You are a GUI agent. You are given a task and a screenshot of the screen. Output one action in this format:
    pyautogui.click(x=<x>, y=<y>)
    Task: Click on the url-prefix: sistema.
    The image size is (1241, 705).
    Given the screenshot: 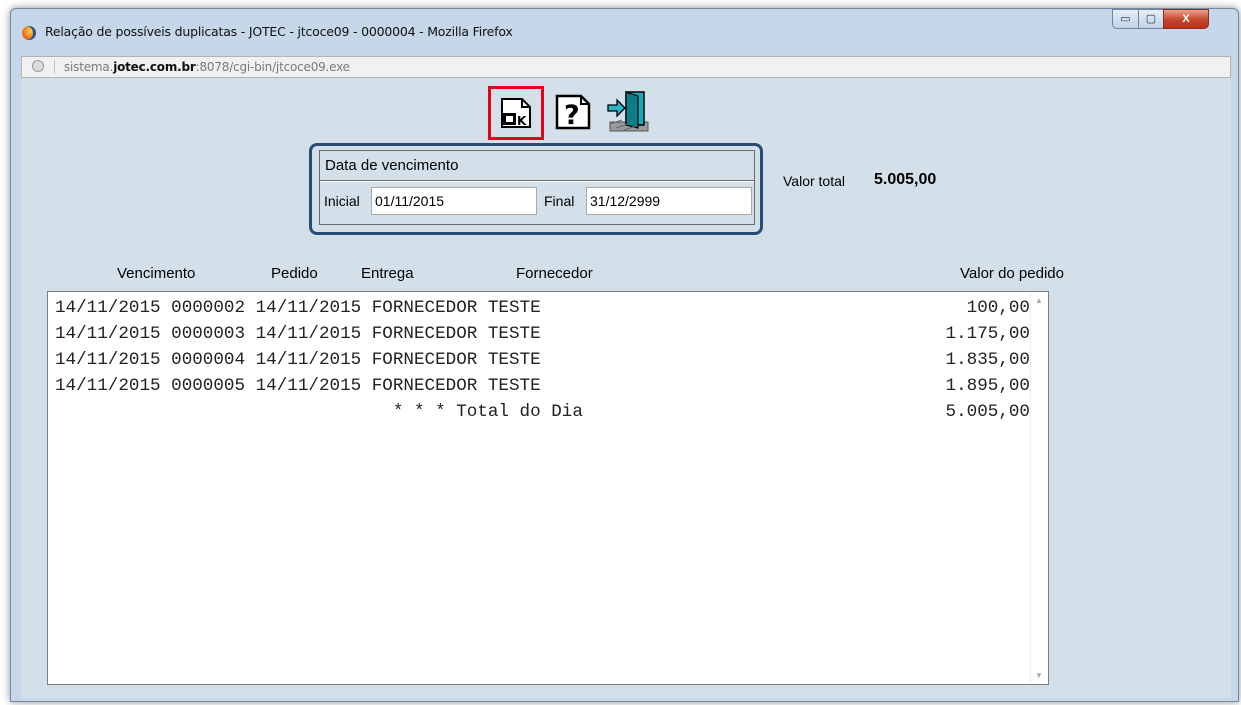 What is the action you would take?
    pyautogui.click(x=89, y=67)
    